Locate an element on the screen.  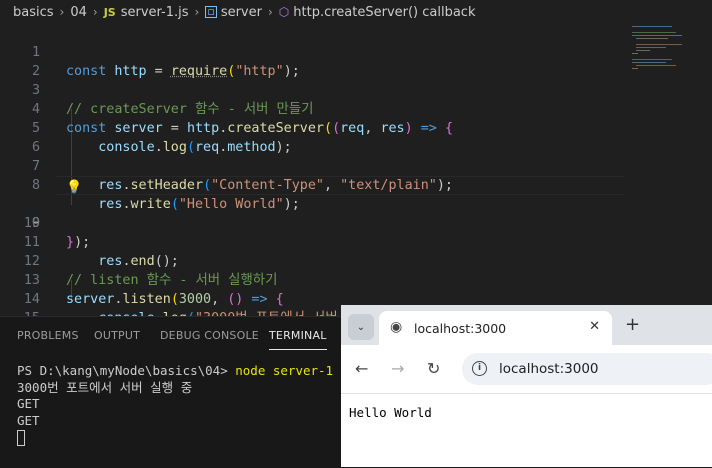
site-info-icon: i is located at coordinates (479, 368).